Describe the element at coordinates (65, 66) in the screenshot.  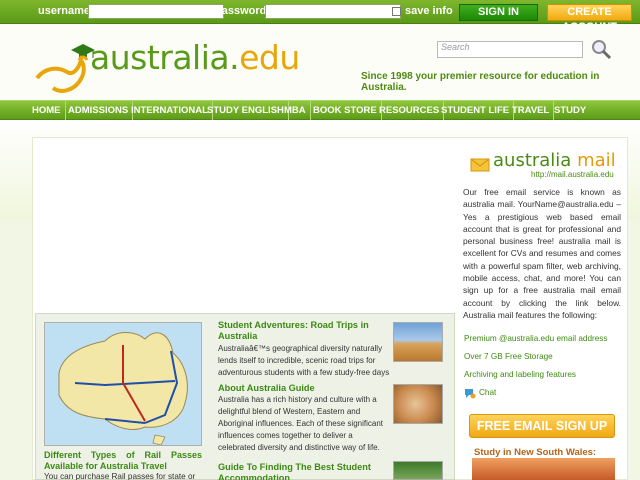
I see `kangaroo-logo-icon` at that location.